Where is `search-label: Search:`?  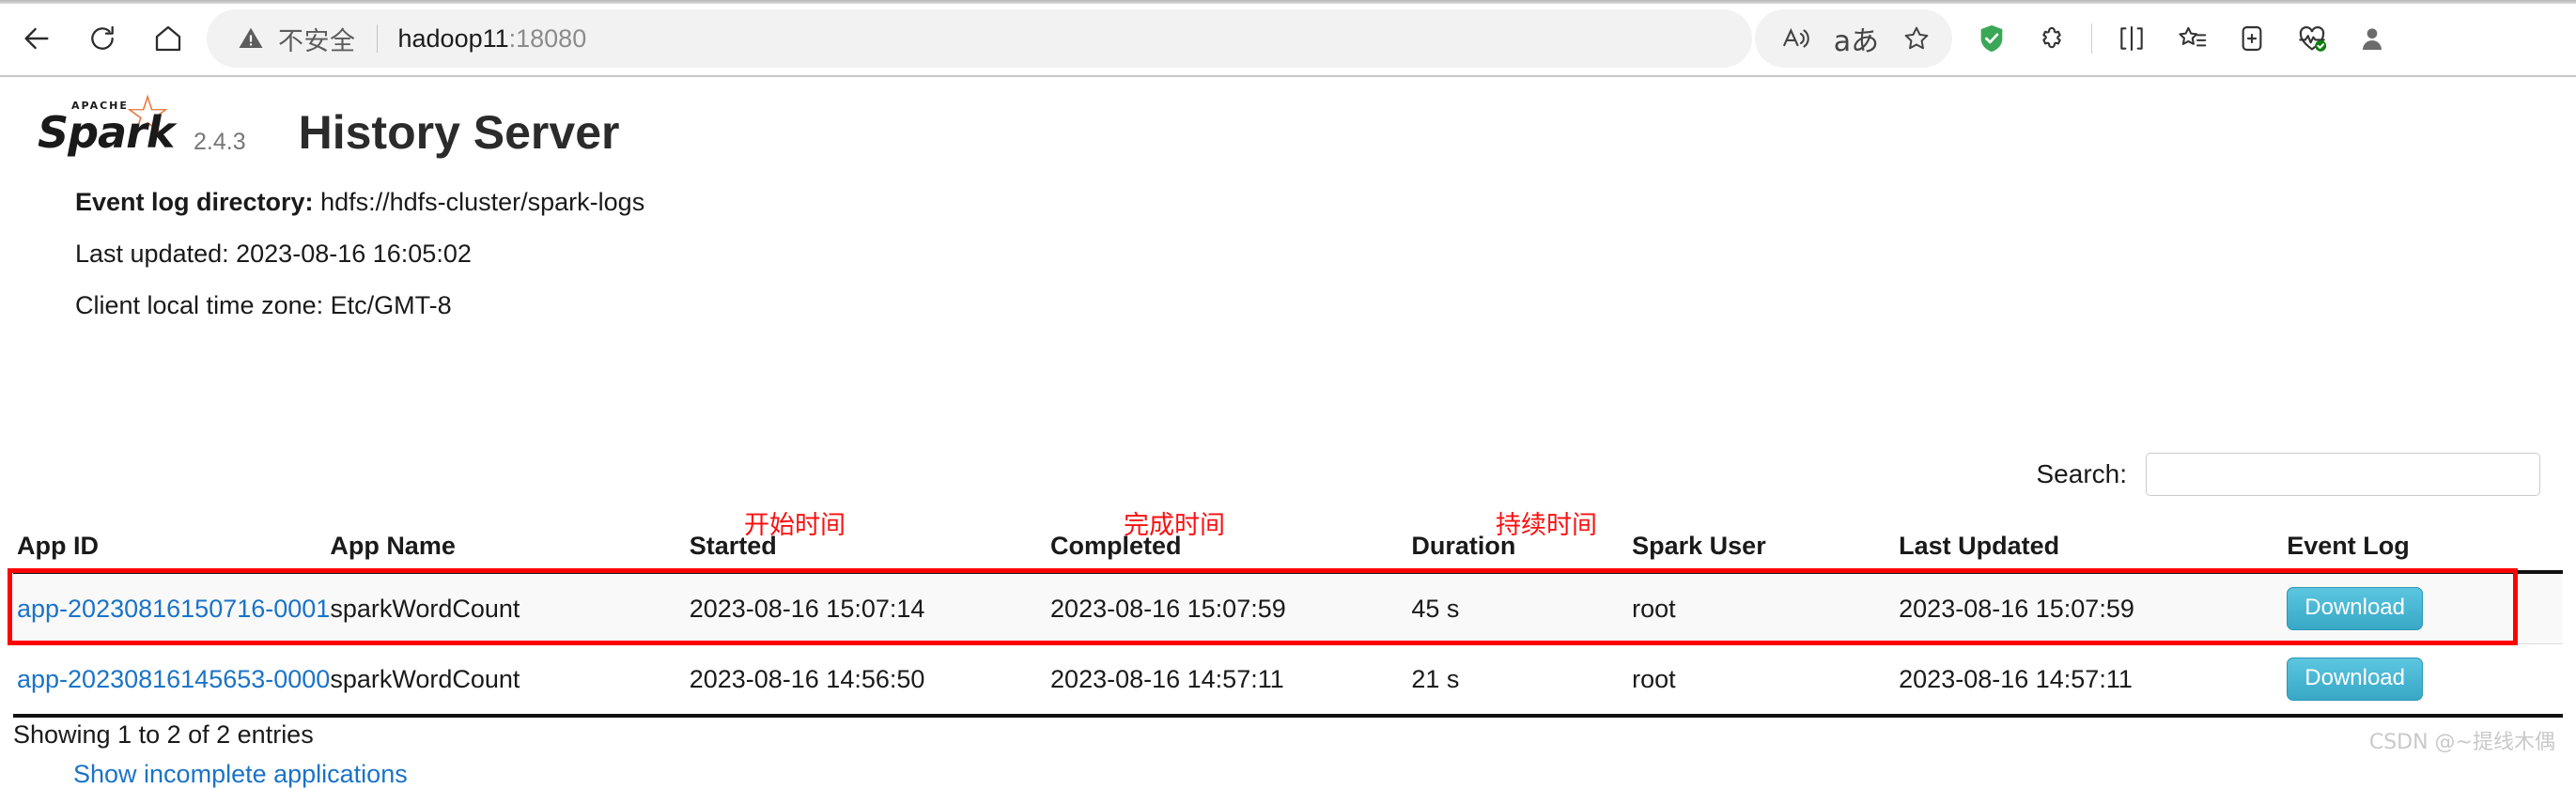
search-label: Search: is located at coordinates (2082, 473).